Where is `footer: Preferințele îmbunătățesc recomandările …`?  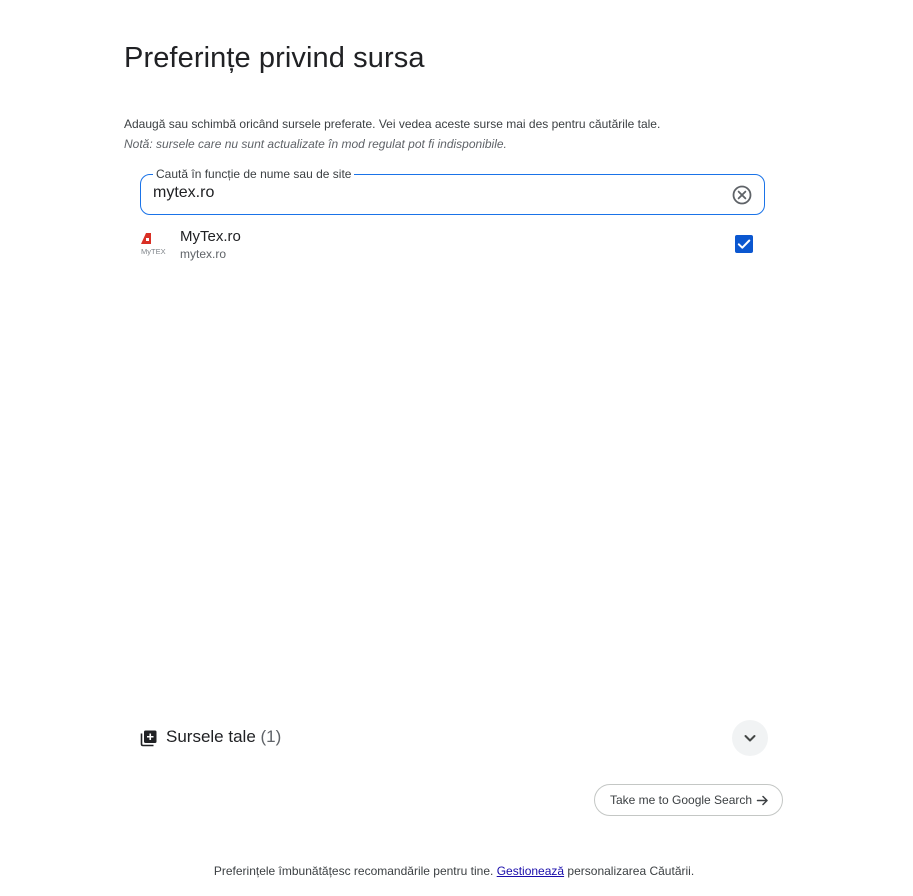 footer: Preferințele îmbunătățesc recomandările … is located at coordinates (454, 871).